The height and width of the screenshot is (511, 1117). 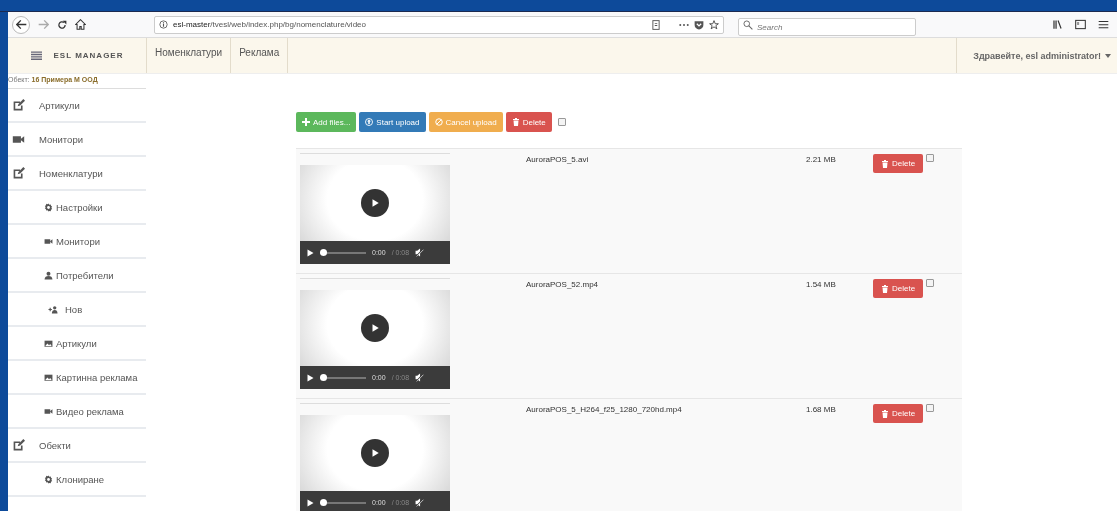 What do you see at coordinates (821, 160) in the screenshot?
I see `file-size: 2.21 MB` at bounding box center [821, 160].